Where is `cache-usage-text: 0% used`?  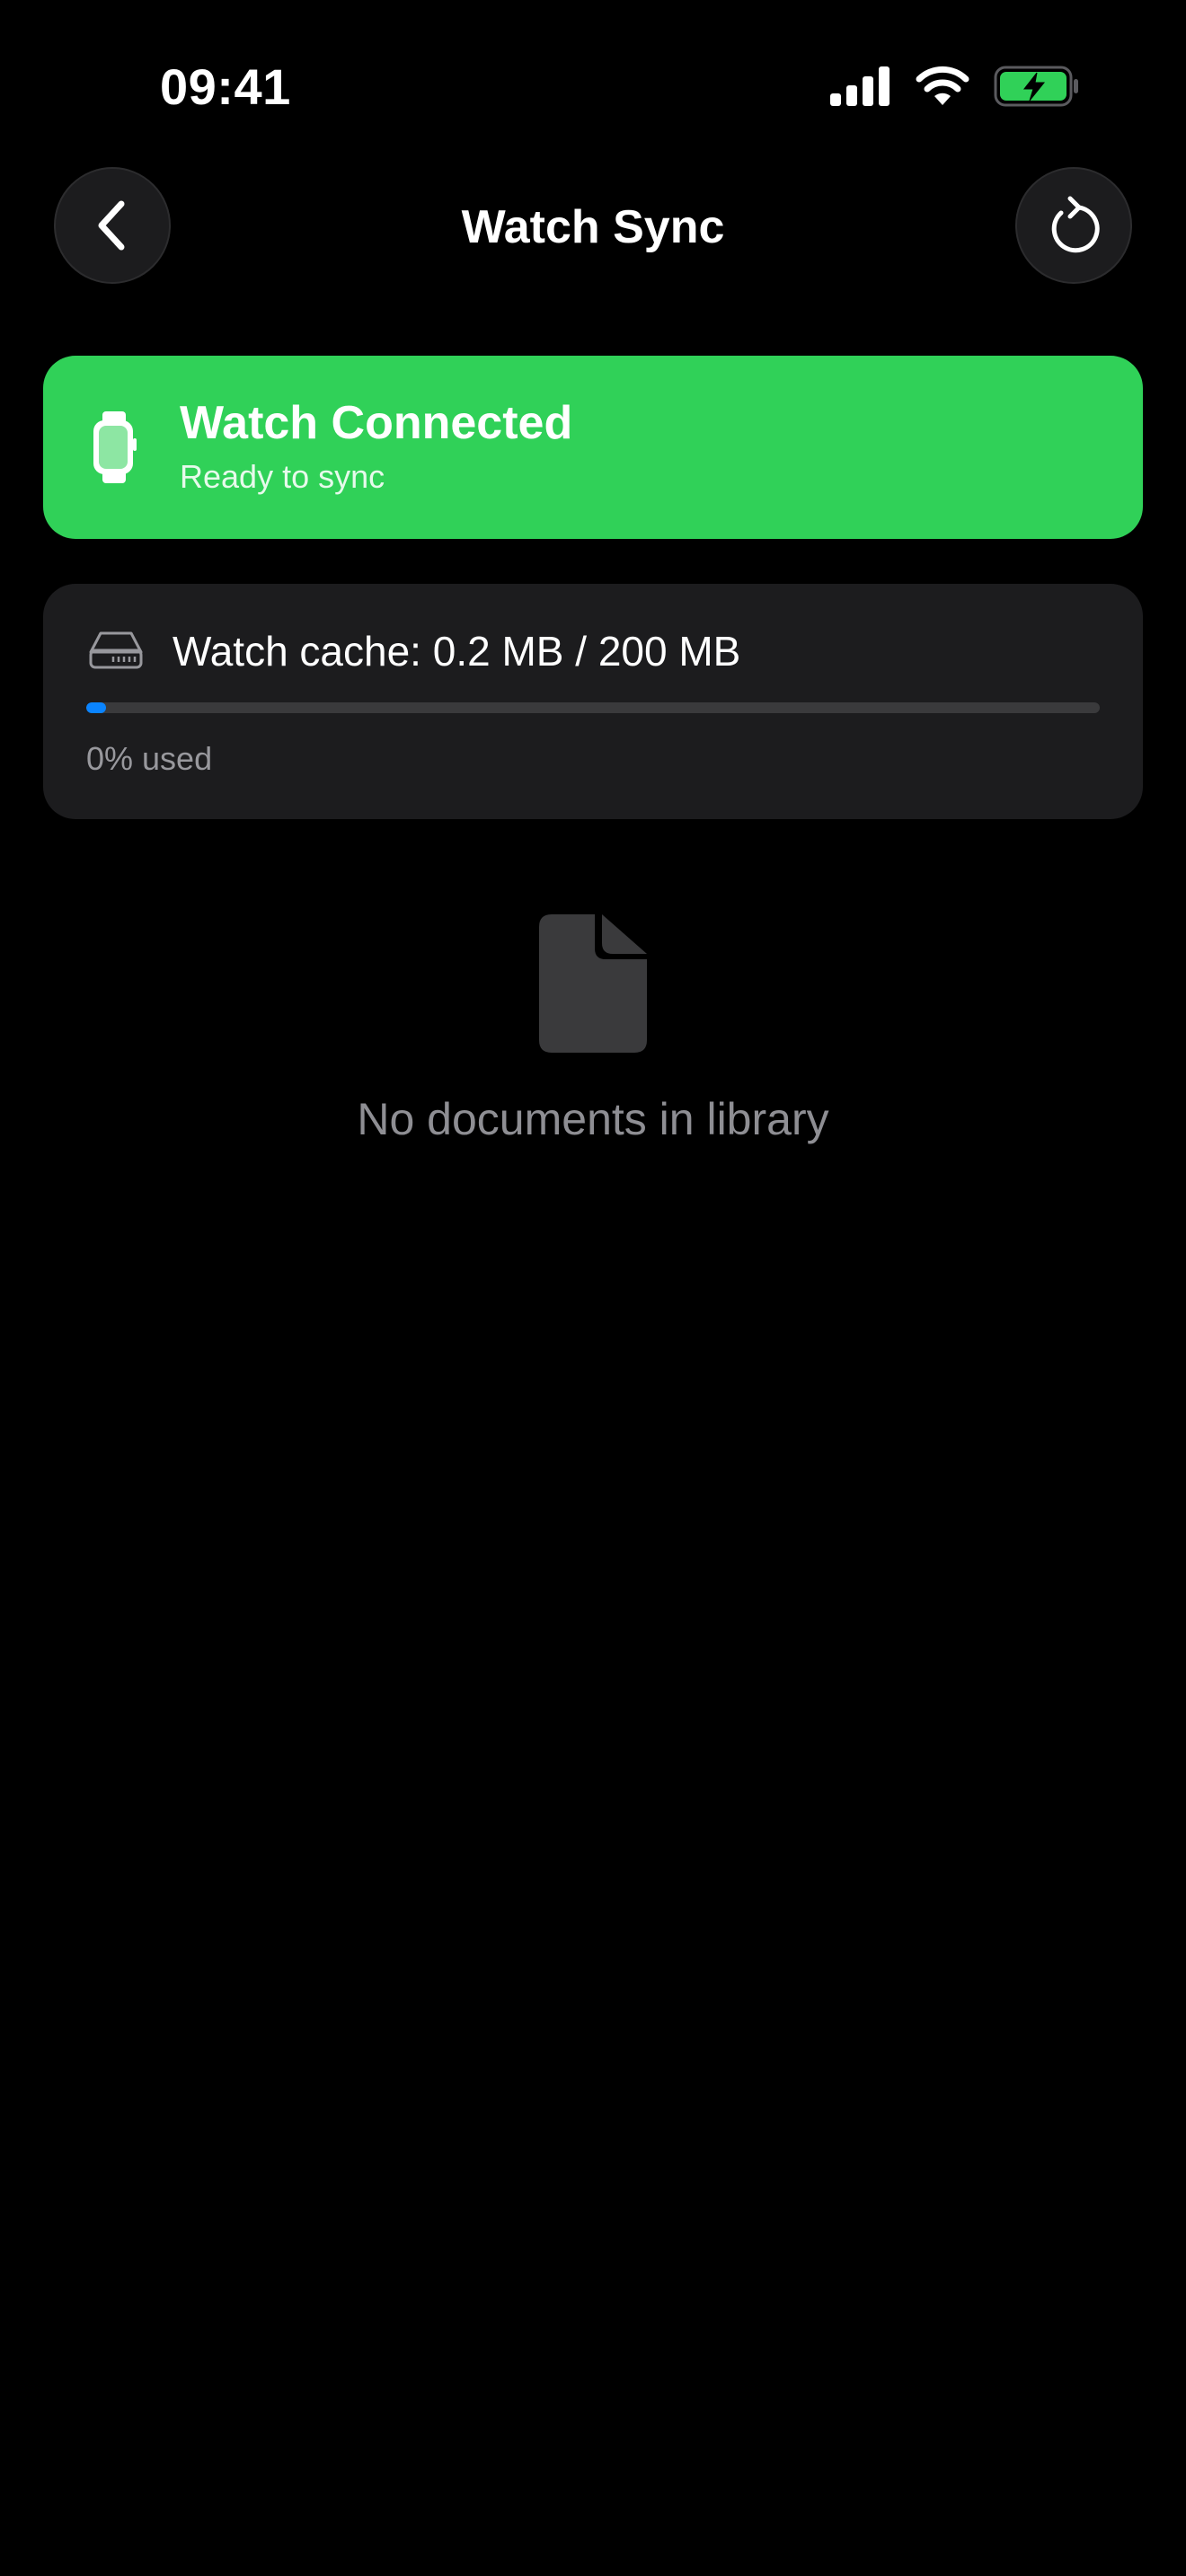
cache-usage-text: 0% used is located at coordinates (149, 758).